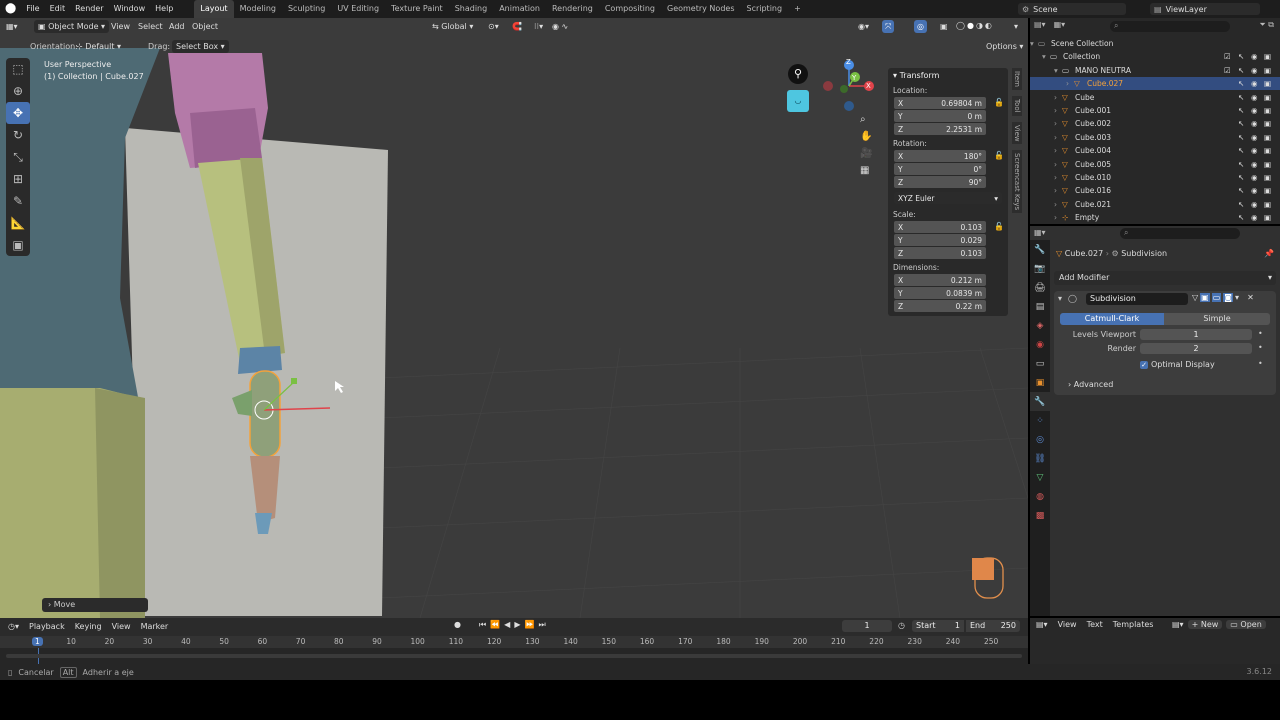 The height and width of the screenshot is (720, 1280). What do you see at coordinates (940, 156) in the screenshot?
I see `rotation-x-field: X 180°` at bounding box center [940, 156].